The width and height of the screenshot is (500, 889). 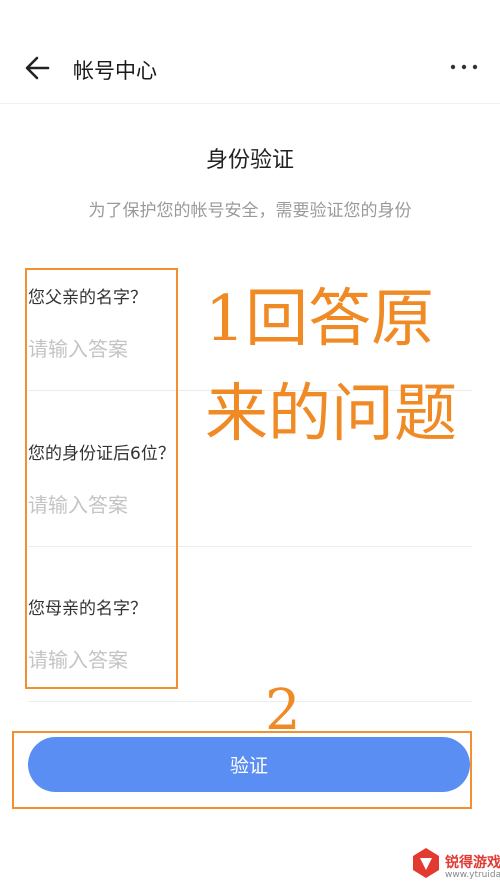 I want to click on watermark-name: 锐得游戏网, so click(x=472, y=863).